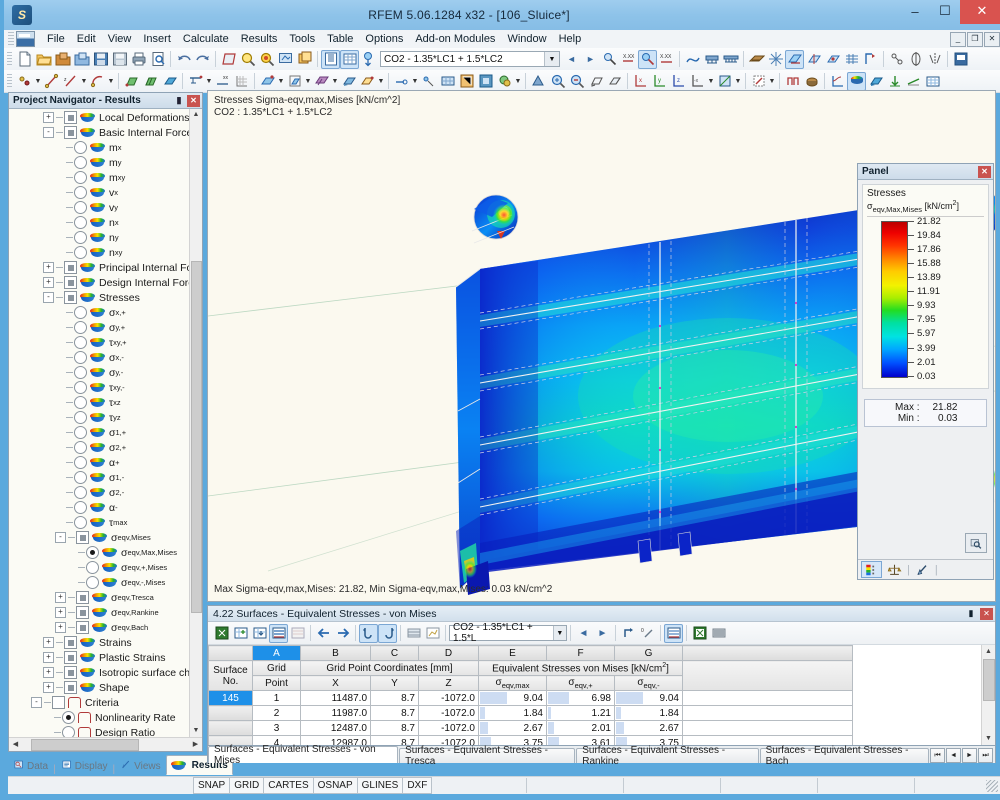 The image size is (1000, 800). Describe the element at coordinates (590, 59) in the screenshot. I see `load-case-next-icon: ►` at that location.